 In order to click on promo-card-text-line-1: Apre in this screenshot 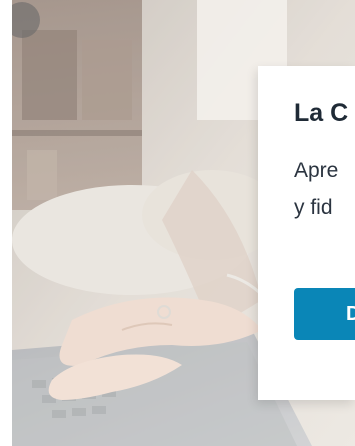, I will do `click(316, 170)`.